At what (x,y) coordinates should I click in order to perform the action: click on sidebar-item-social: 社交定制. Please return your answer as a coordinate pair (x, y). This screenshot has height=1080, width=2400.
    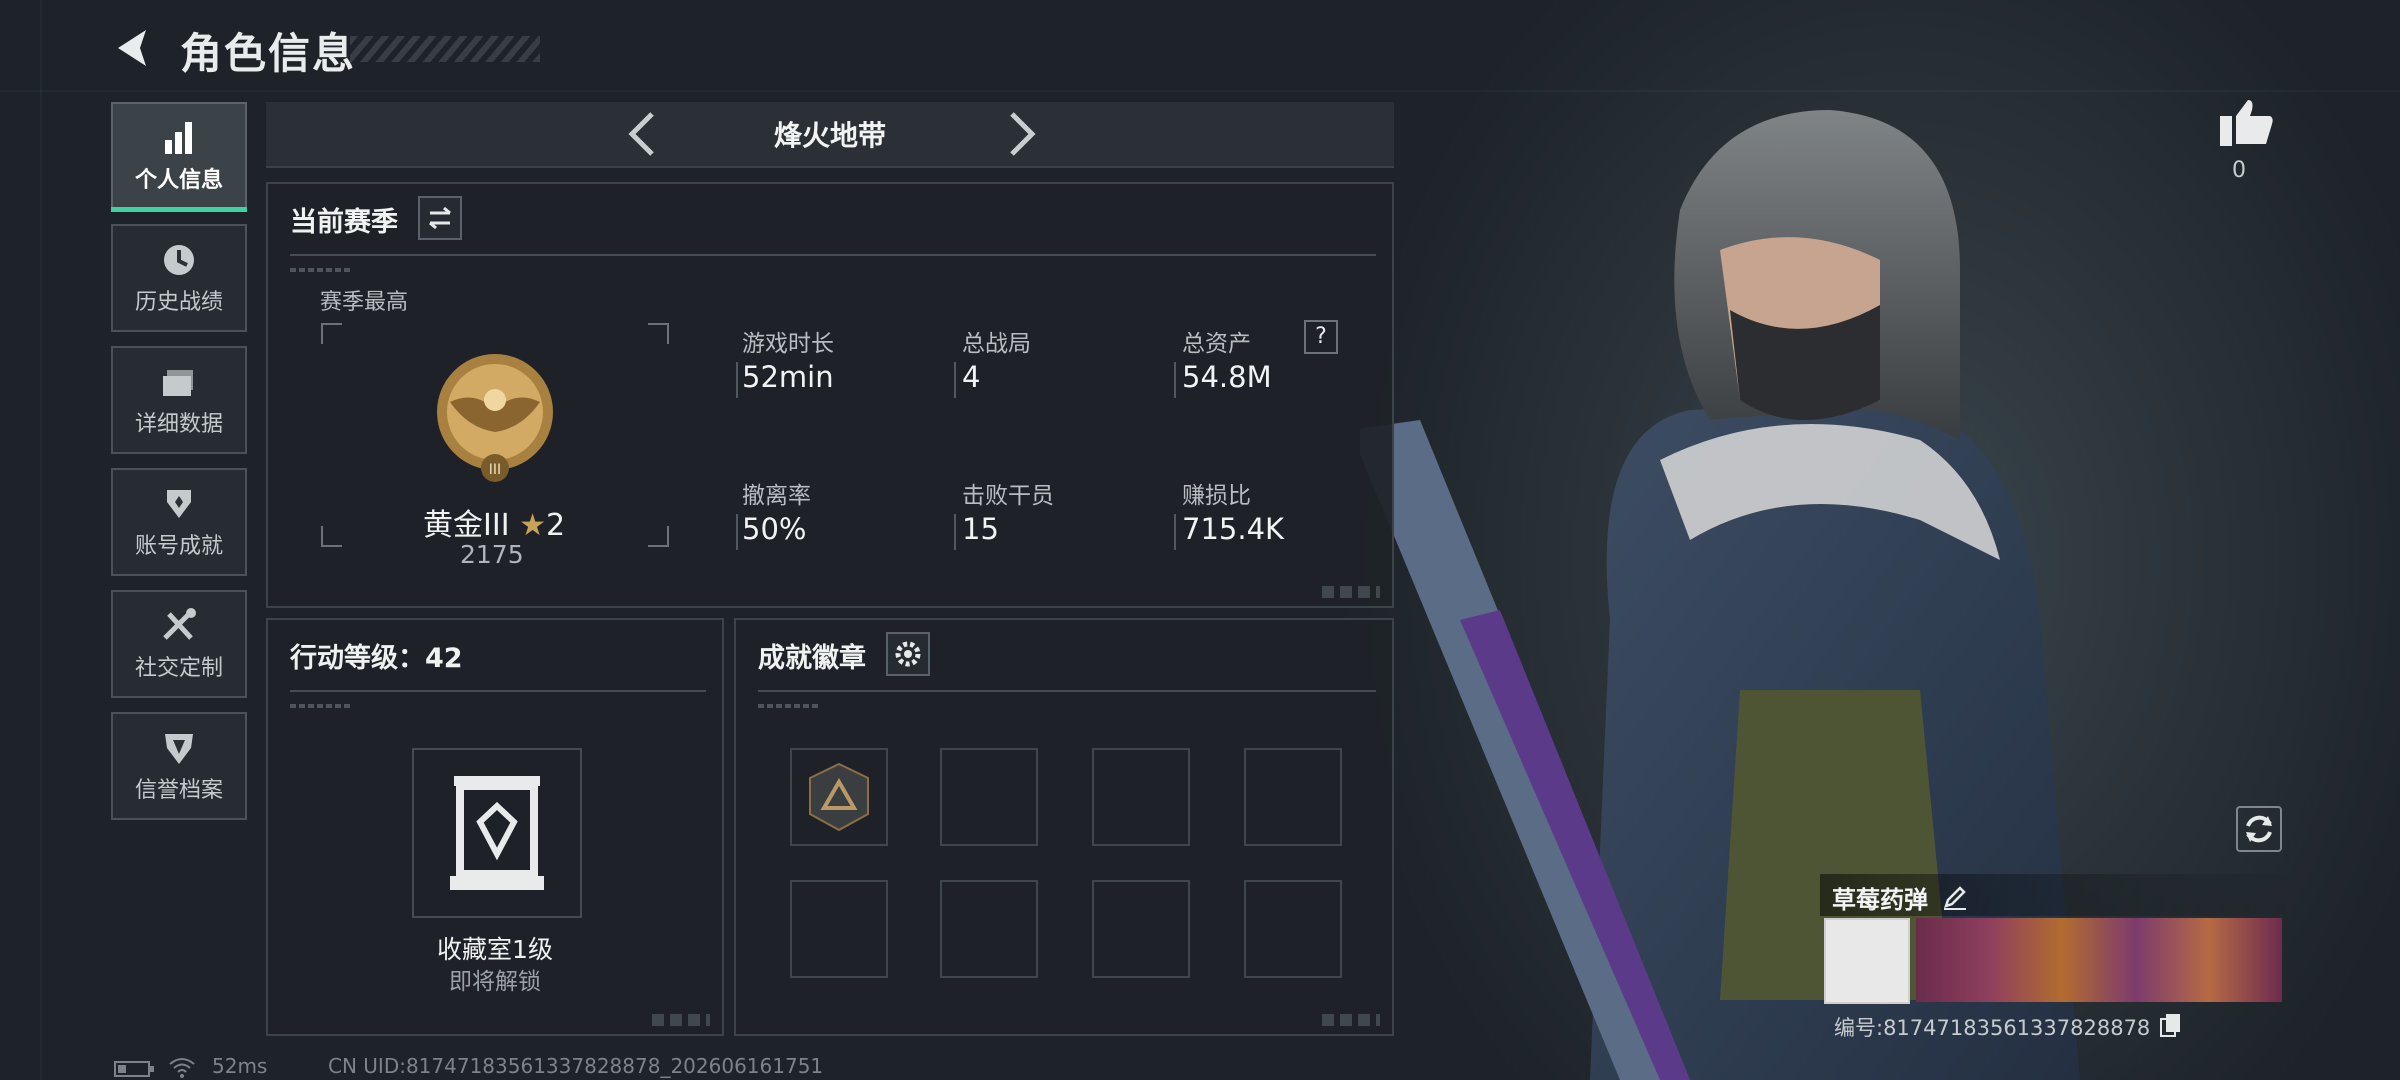
    Looking at the image, I should click on (179, 644).